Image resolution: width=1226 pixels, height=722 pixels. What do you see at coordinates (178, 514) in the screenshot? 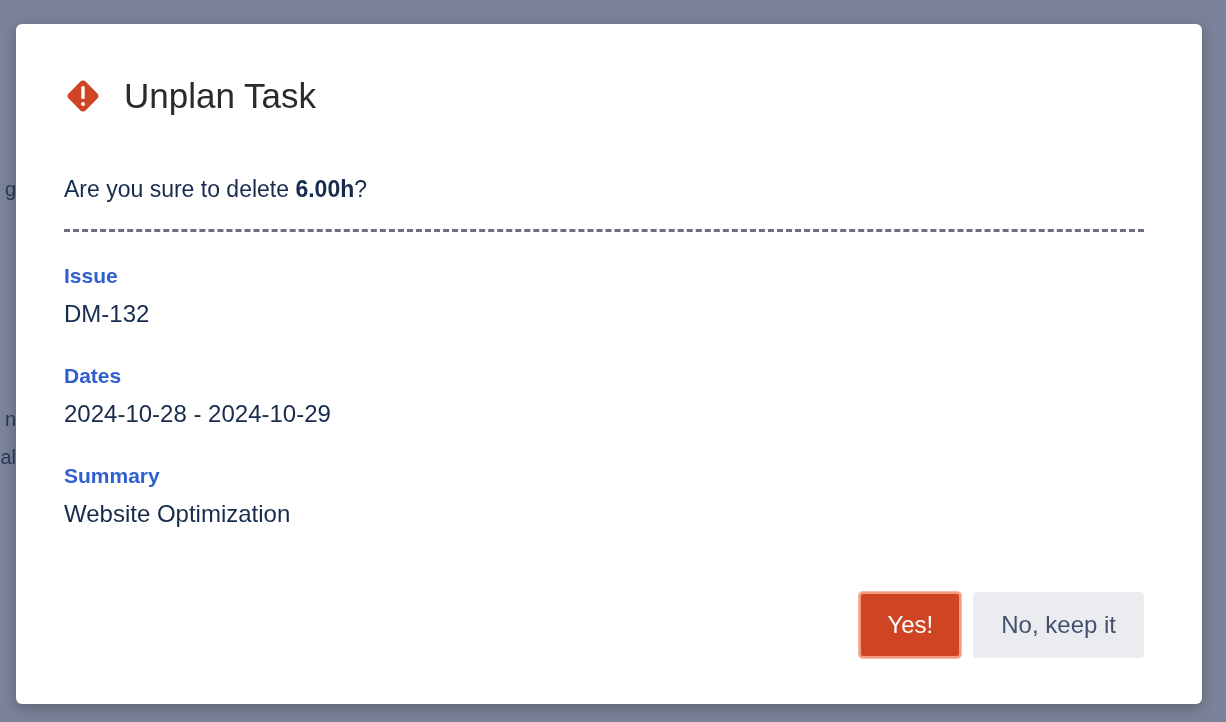
I see `field-value: Website Optimization` at bounding box center [178, 514].